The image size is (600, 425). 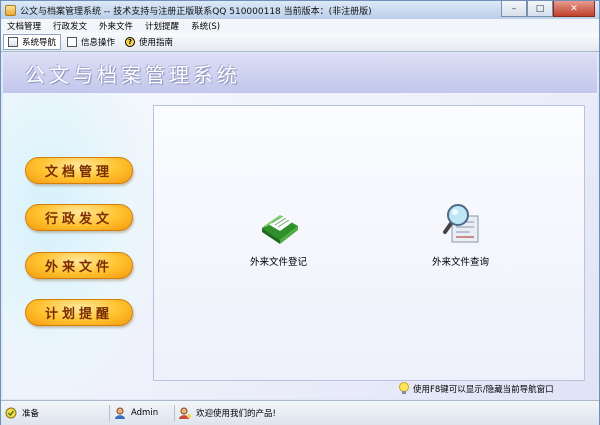 What do you see at coordinates (55, 413) in the screenshot?
I see `status-ready: 准备` at bounding box center [55, 413].